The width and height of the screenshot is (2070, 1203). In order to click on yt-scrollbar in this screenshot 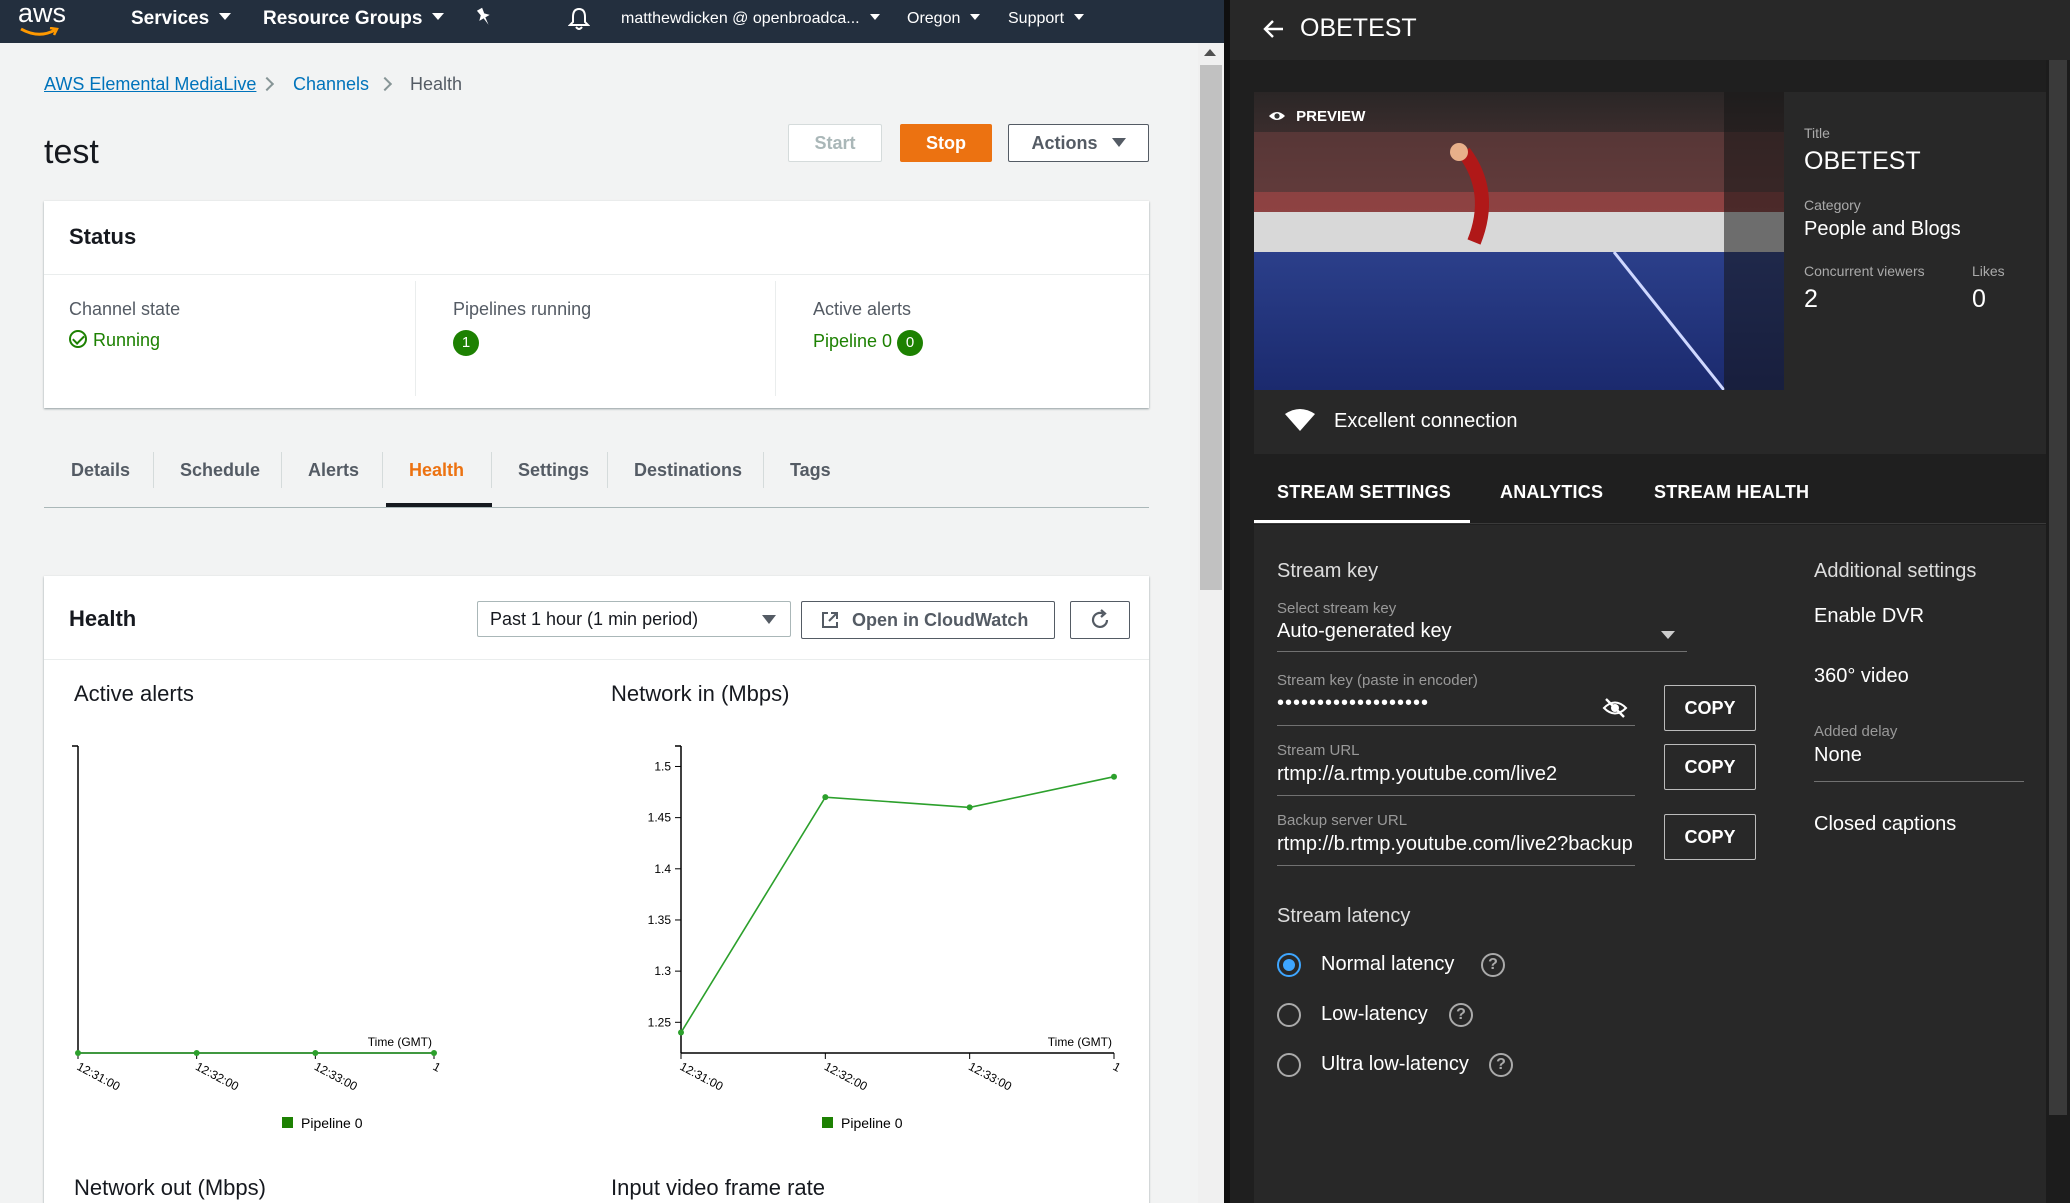, I will do `click(2058, 631)`.